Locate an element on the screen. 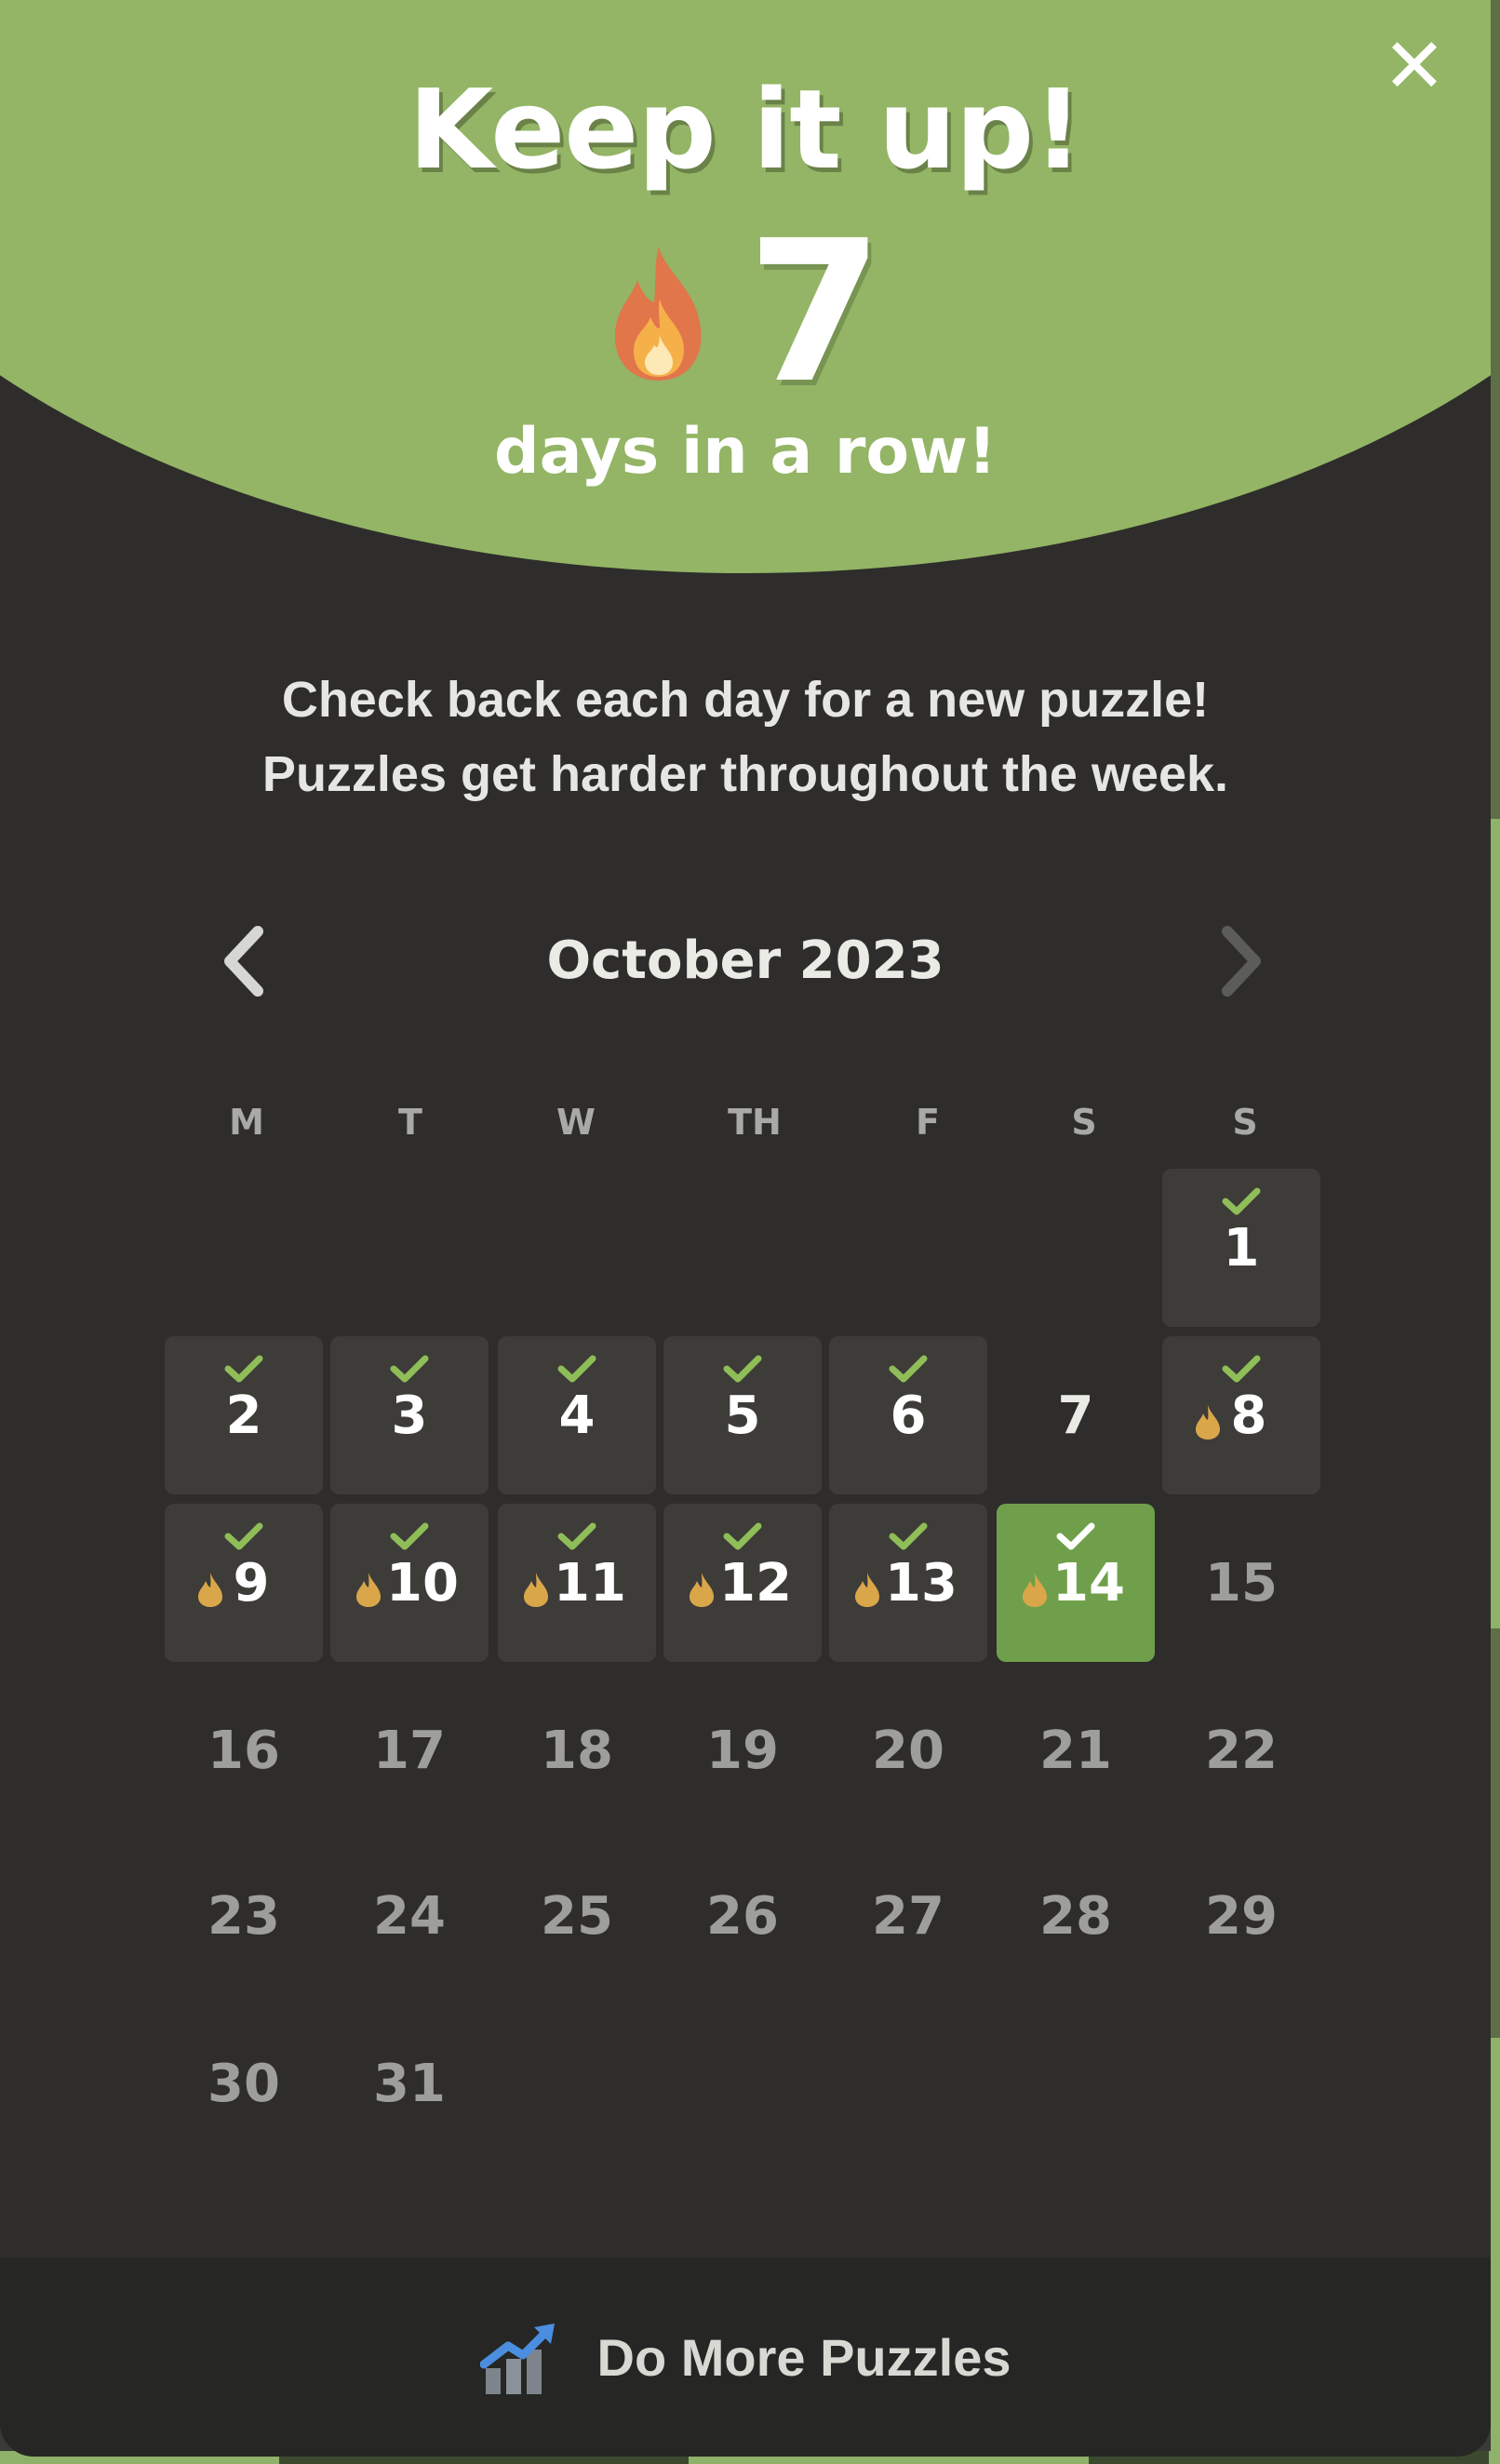 This screenshot has width=1500, height=2464. calendar-day-number: 7 is located at coordinates (1075, 1416).